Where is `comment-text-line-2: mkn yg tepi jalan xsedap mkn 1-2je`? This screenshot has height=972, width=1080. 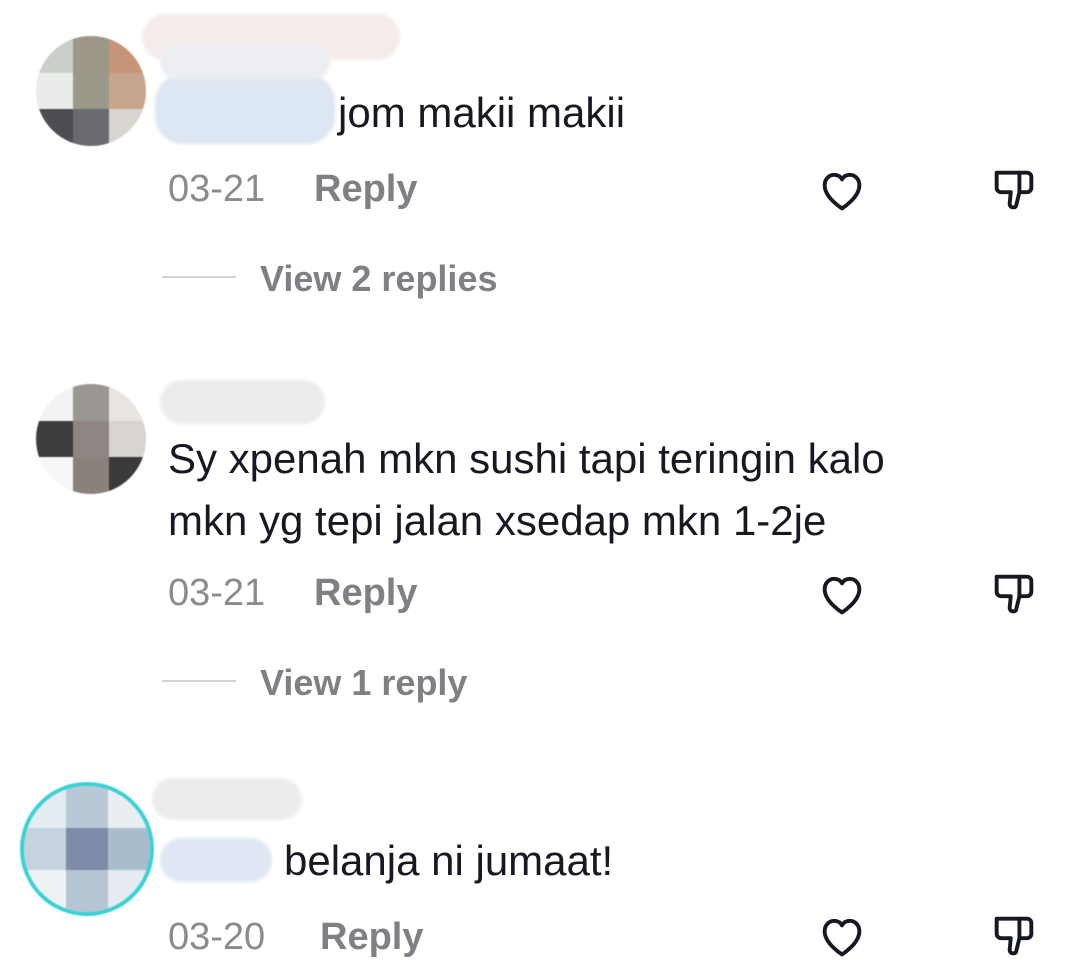
comment-text-line-2: mkn yg tepi jalan xsedap mkn 1-2je is located at coordinates (497, 520).